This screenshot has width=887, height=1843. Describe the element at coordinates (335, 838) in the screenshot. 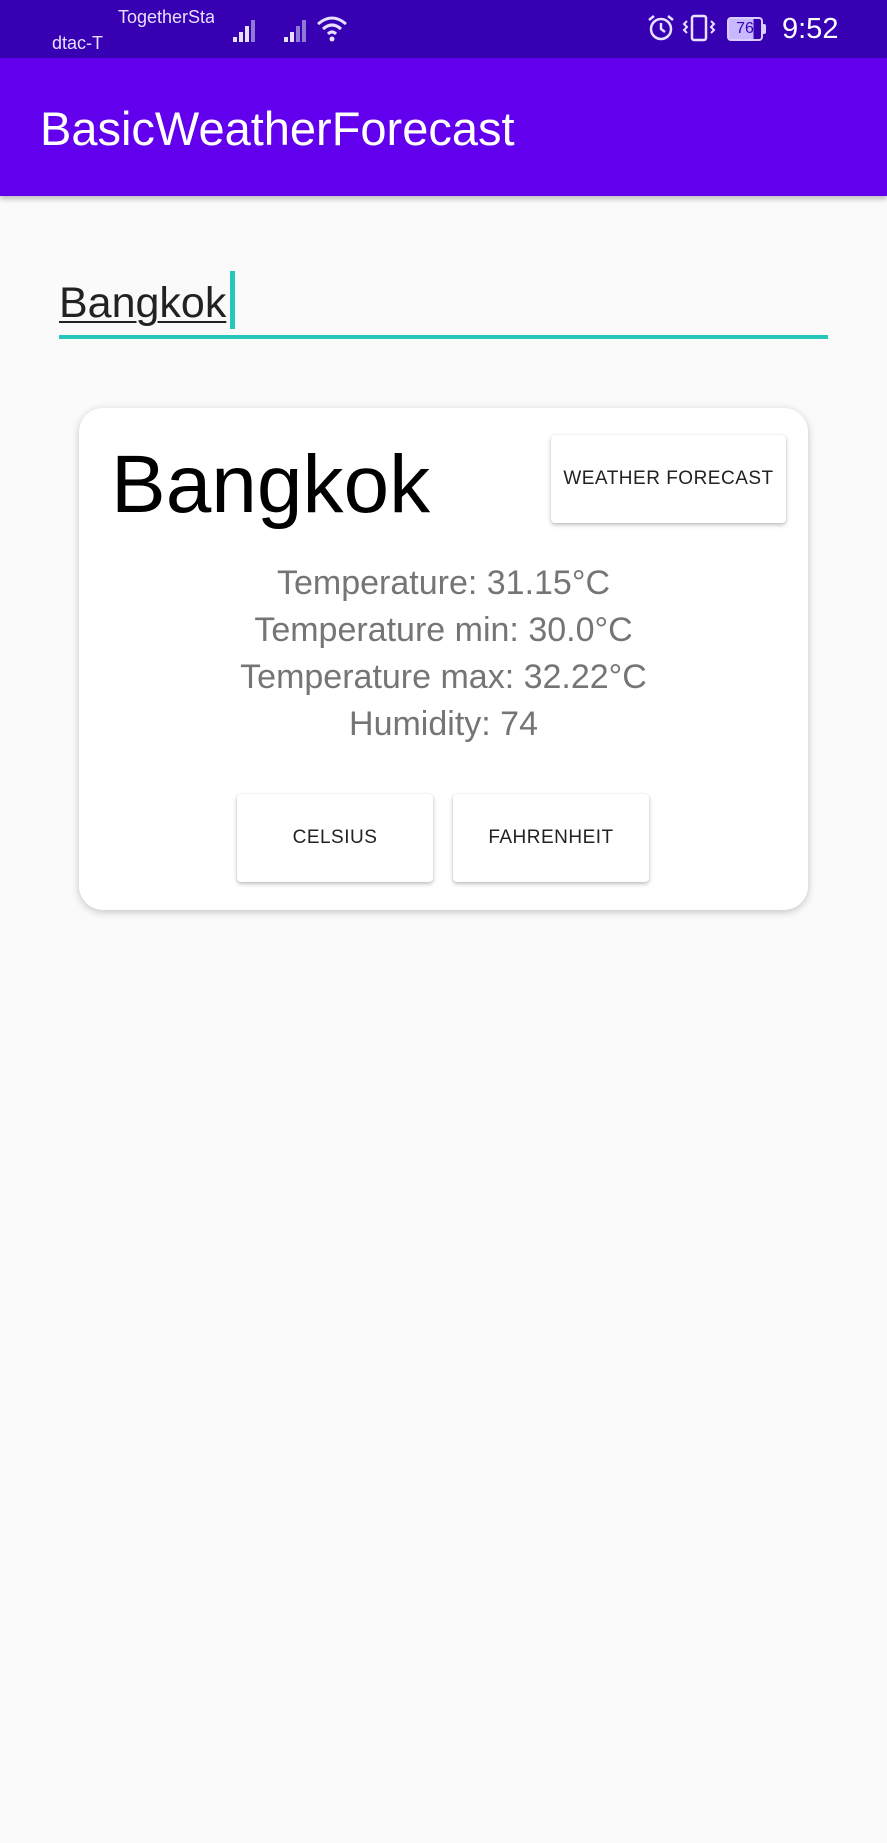

I see `celsius-button: CELSIUS` at that location.